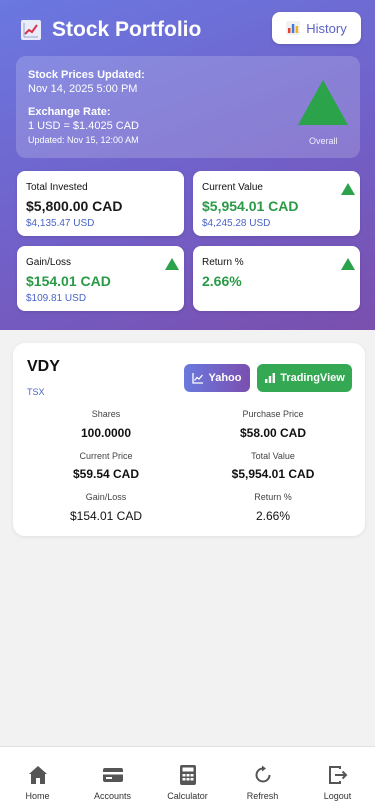  Describe the element at coordinates (37, 796) in the screenshot. I see `nav-home-label: Home` at that location.